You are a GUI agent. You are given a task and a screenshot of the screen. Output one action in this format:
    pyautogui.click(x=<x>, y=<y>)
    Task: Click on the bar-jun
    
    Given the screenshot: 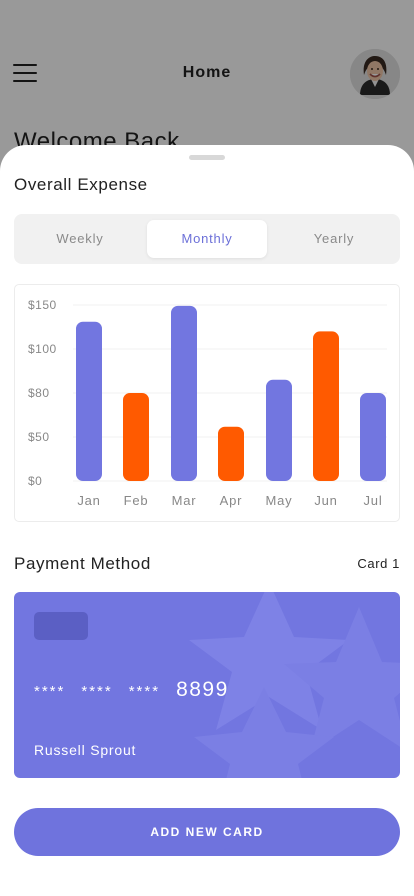 What is the action you would take?
    pyautogui.click(x=326, y=406)
    